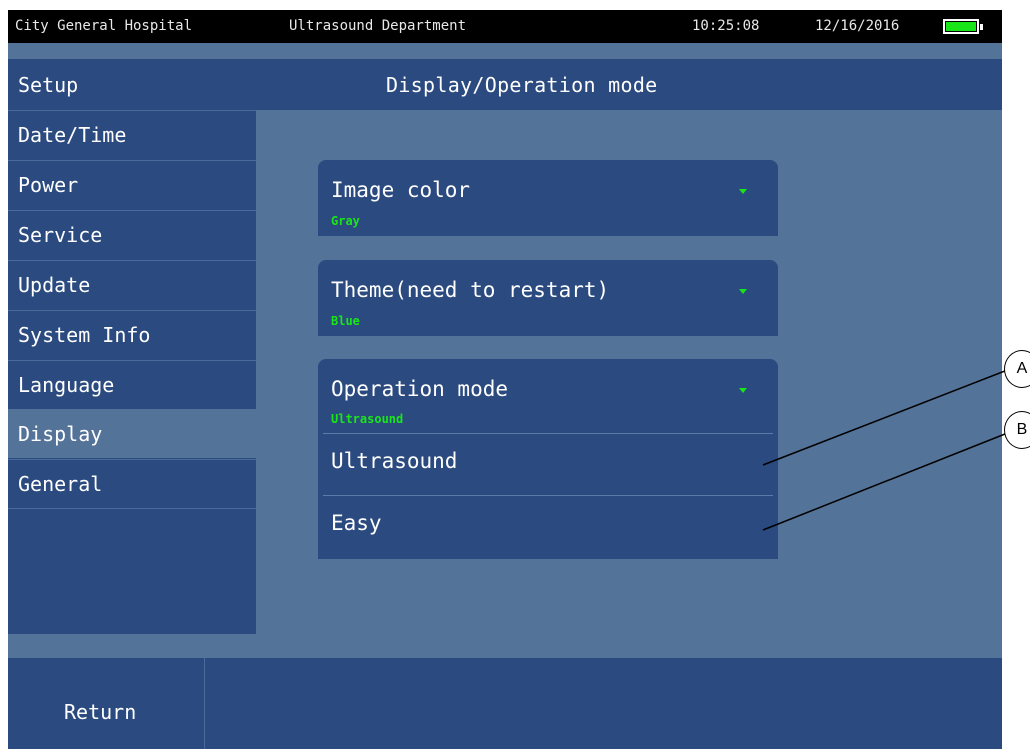  Describe the element at coordinates (886, 481) in the screenshot. I see `callout-b-line` at that location.